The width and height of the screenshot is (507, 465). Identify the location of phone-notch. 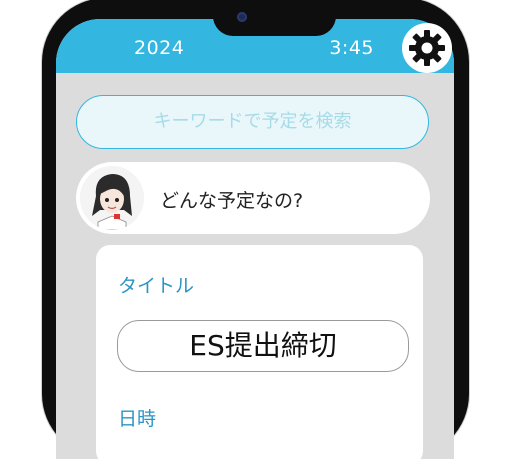
(274, 18).